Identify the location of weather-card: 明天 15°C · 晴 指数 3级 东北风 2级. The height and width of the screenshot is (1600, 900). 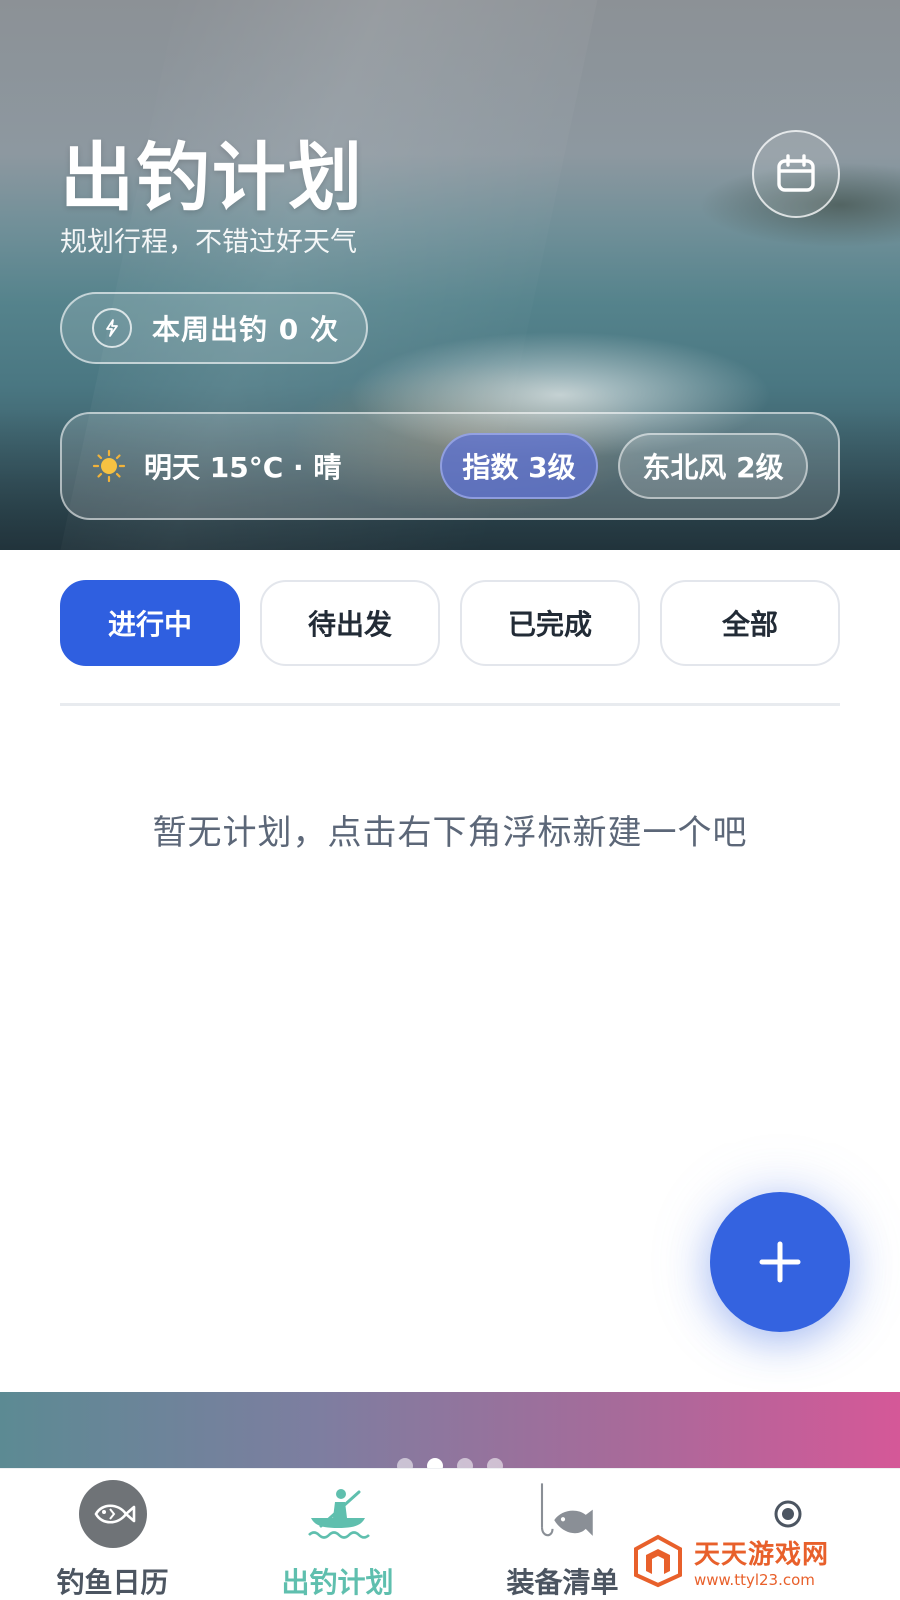
(450, 466).